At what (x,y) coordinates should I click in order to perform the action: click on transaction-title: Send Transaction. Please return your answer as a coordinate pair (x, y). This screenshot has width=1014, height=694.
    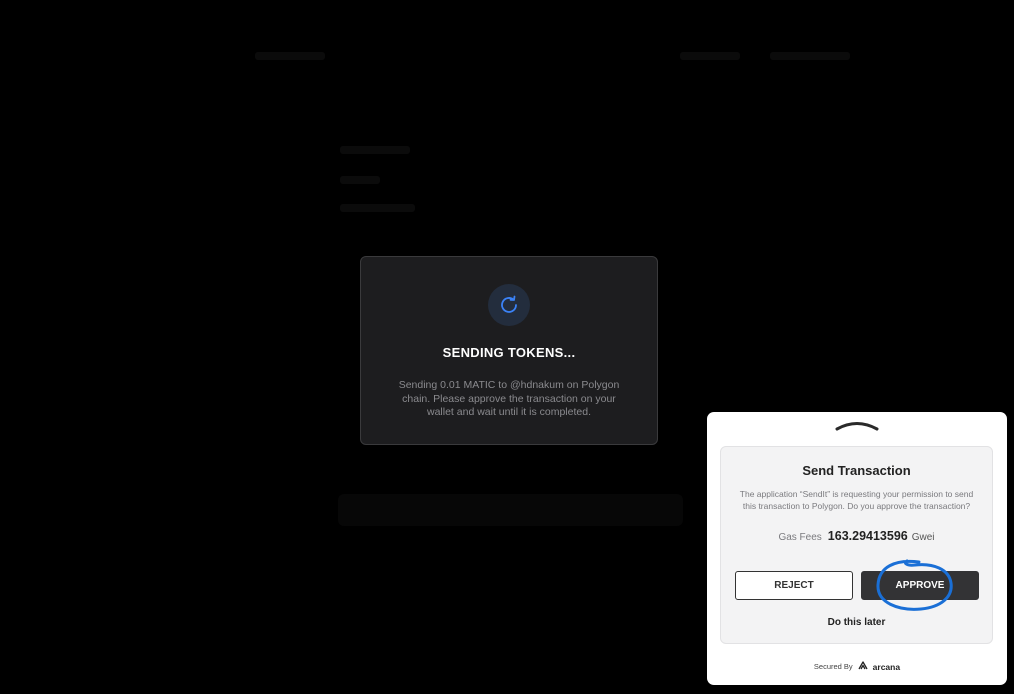
    Looking at the image, I should click on (856, 470).